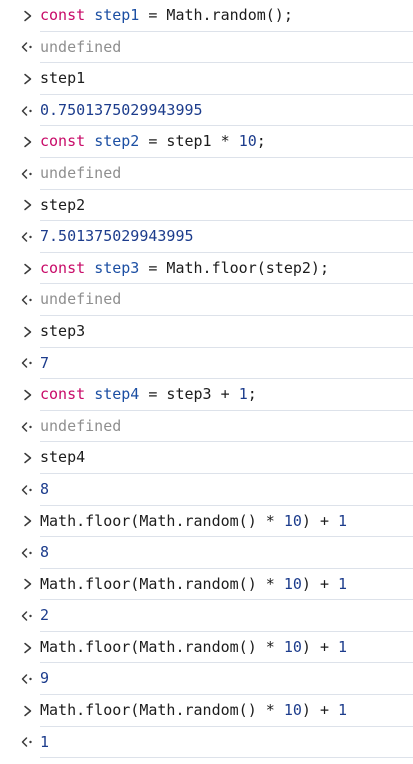  I want to click on console-command: step3, so click(62, 332).